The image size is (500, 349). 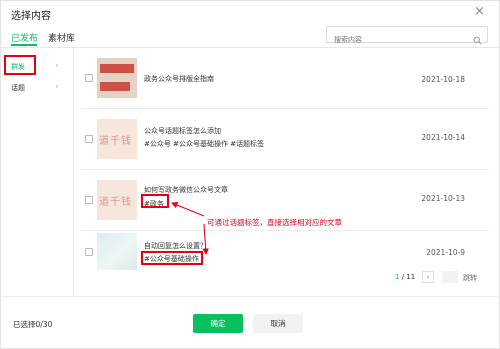 What do you see at coordinates (477, 39) in the screenshot?
I see `search-icon` at bounding box center [477, 39].